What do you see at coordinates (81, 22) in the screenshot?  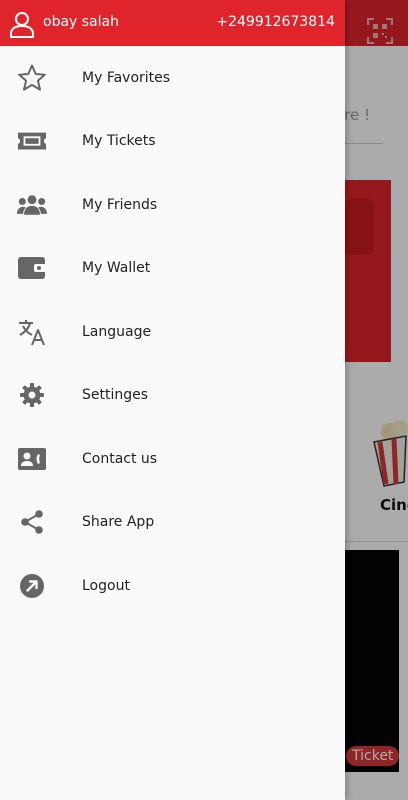 I see `user-name: obay salah` at bounding box center [81, 22].